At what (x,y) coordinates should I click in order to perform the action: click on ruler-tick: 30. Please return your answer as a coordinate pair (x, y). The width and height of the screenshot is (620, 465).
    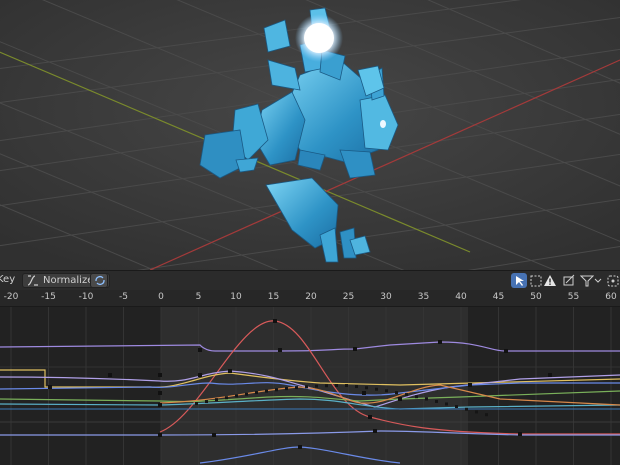
    Looking at the image, I should click on (386, 297).